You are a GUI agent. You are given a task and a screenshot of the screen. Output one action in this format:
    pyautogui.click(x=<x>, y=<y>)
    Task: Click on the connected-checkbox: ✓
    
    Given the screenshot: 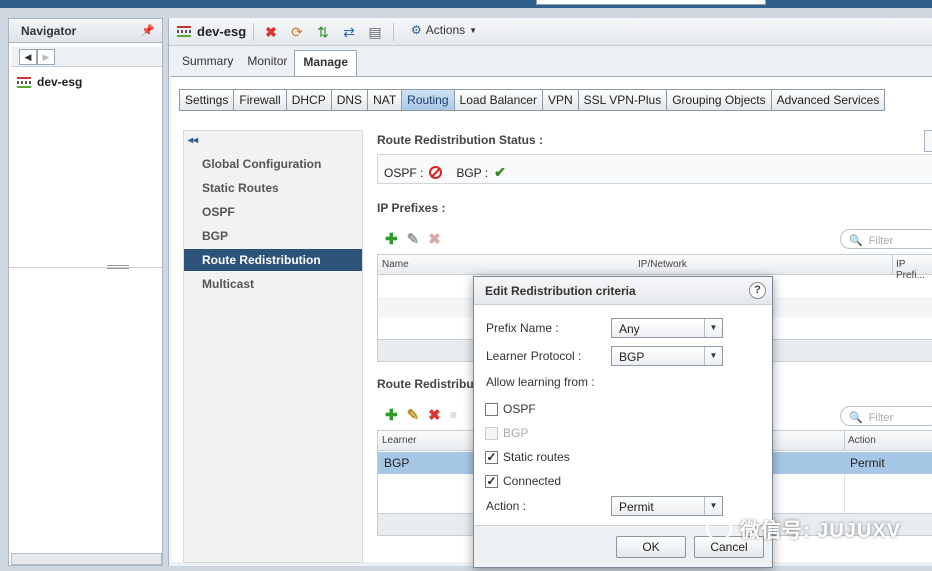 What is the action you would take?
    pyautogui.click(x=491, y=481)
    